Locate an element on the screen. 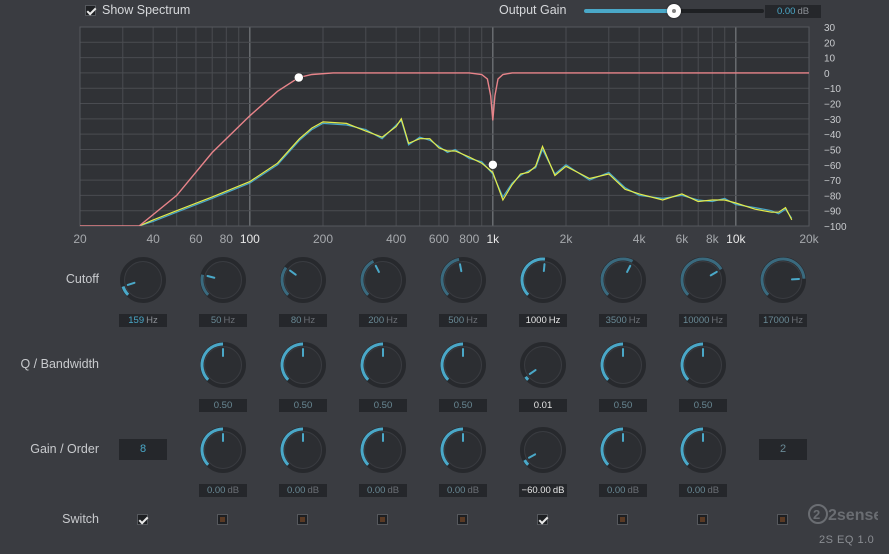 The width and height of the screenshot is (889, 554). gain-value-band-2: 0.00 dB is located at coordinates (223, 490).